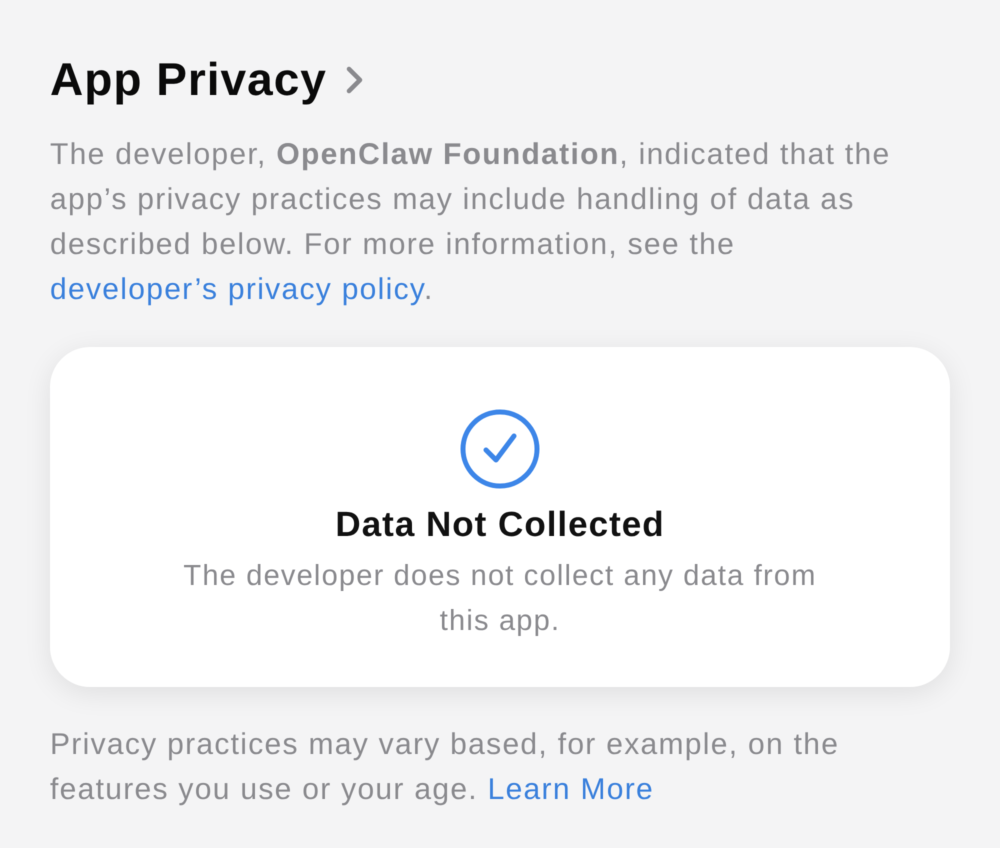 The width and height of the screenshot is (1000, 848). Describe the element at coordinates (207, 79) in the screenshot. I see `section-header-button: App Privacy` at that location.